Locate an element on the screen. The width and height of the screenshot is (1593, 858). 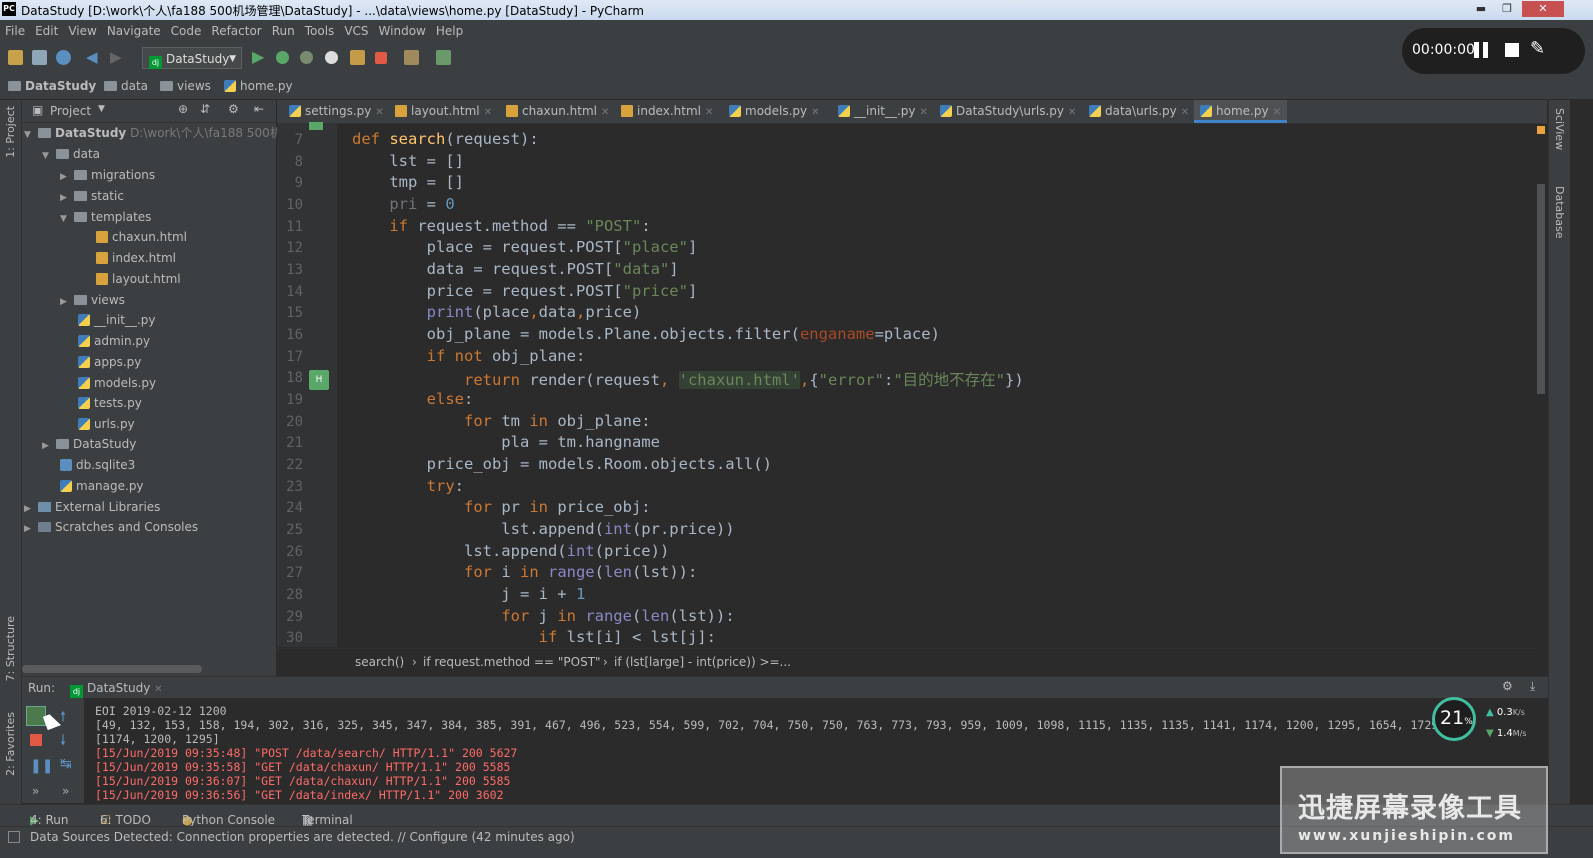
menu-tools: Tools is located at coordinates (320, 30).